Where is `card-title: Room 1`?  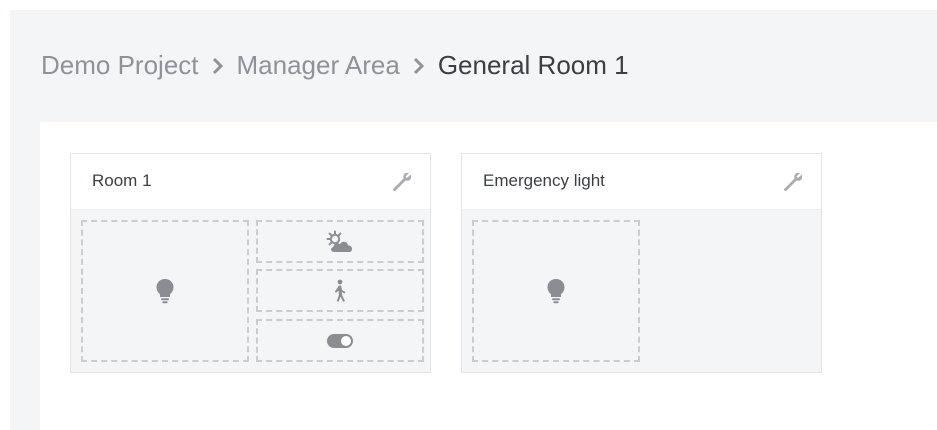
card-title: Room 1 is located at coordinates (122, 180).